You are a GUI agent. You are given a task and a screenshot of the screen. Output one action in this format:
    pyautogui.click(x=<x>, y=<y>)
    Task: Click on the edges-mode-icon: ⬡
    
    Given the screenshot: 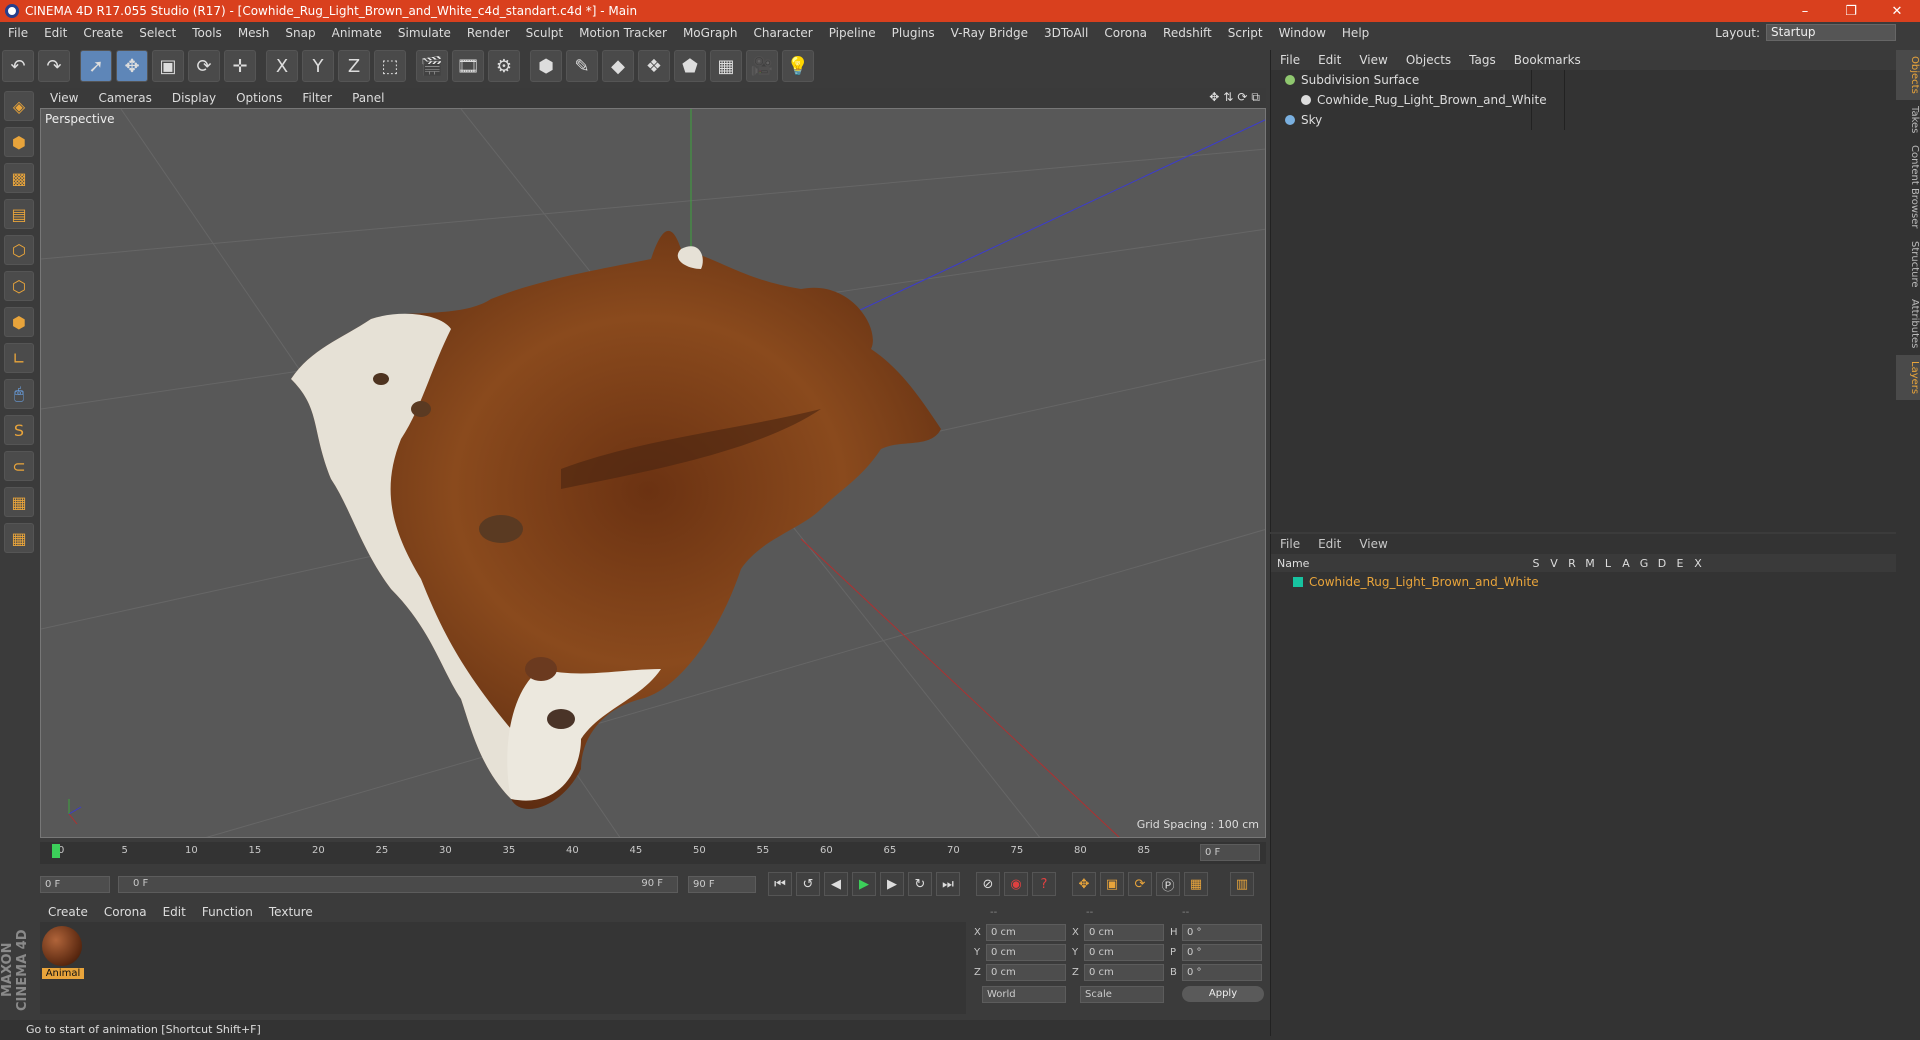 What is the action you would take?
    pyautogui.click(x=19, y=286)
    